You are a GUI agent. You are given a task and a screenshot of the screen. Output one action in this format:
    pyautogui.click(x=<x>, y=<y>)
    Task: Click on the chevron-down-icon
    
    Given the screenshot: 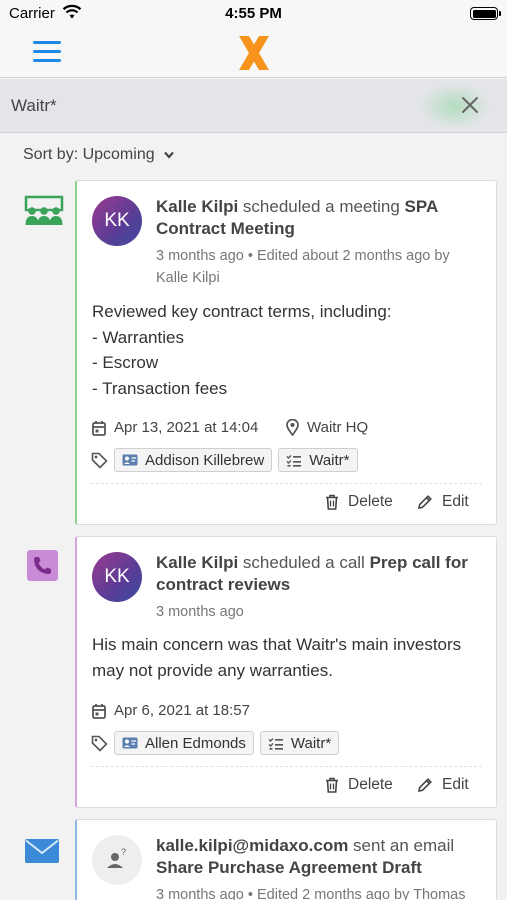 What is the action you would take?
    pyautogui.click(x=168, y=155)
    